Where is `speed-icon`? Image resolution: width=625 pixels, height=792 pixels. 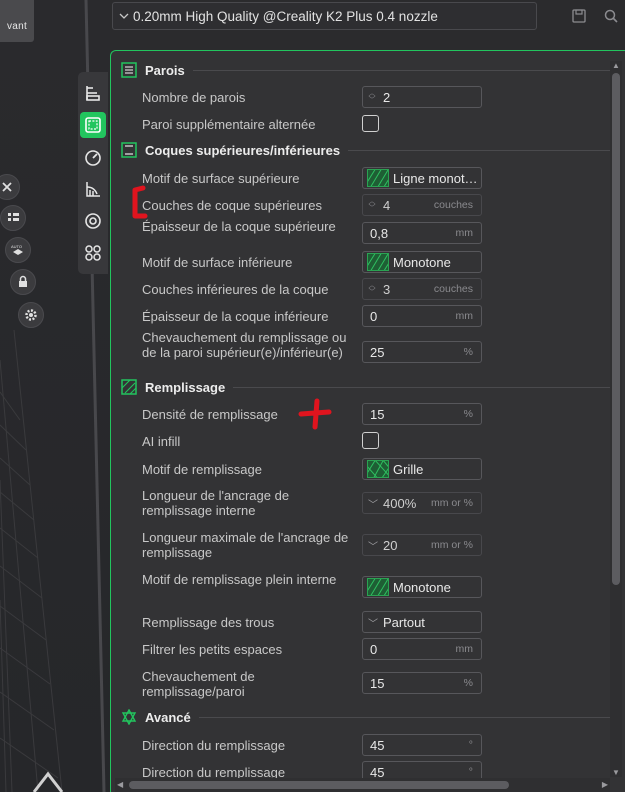
speed-icon is located at coordinates (93, 158).